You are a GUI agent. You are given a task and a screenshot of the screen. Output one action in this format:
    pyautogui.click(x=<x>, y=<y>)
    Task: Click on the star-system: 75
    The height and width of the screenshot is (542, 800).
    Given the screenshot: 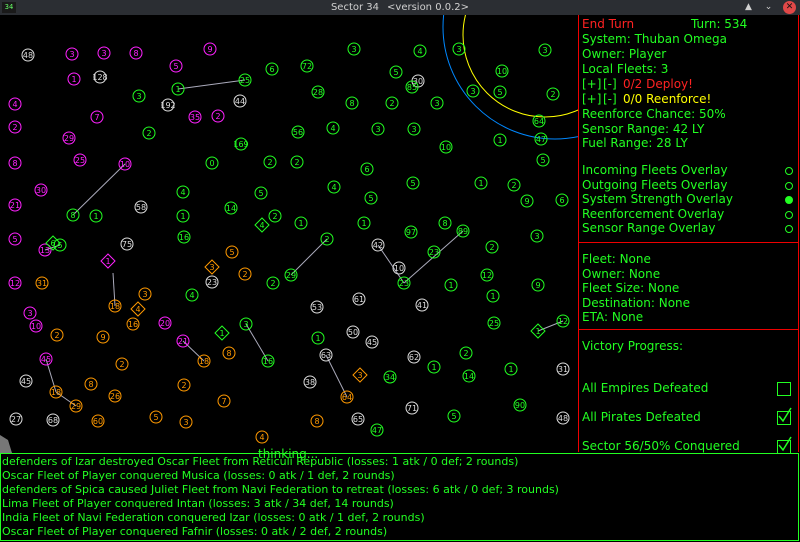 What is the action you would take?
    pyautogui.click(x=127, y=244)
    